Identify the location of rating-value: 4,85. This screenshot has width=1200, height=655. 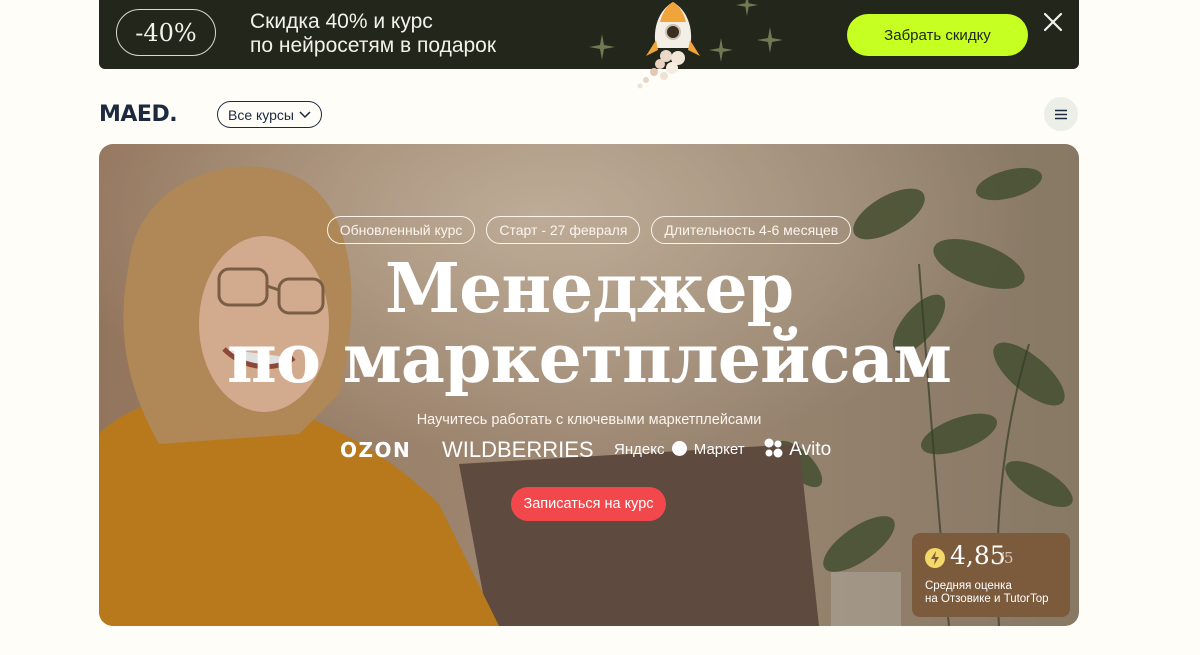
(978, 555).